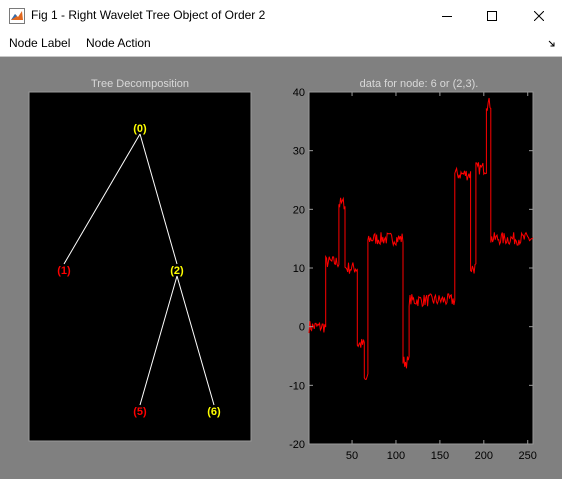  I want to click on minimize-button, so click(447, 15).